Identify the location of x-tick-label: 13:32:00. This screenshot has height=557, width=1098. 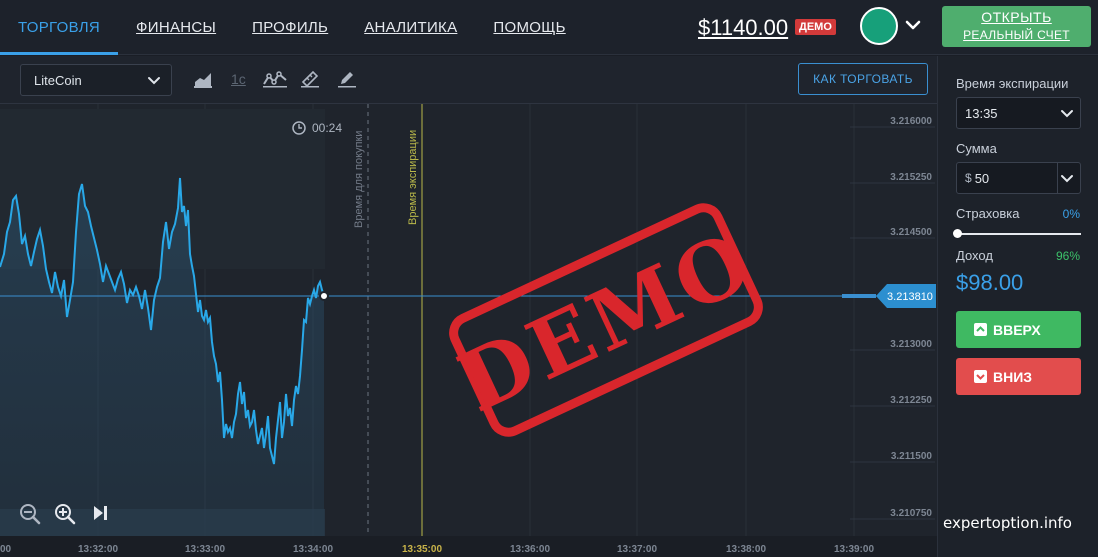
(98, 549).